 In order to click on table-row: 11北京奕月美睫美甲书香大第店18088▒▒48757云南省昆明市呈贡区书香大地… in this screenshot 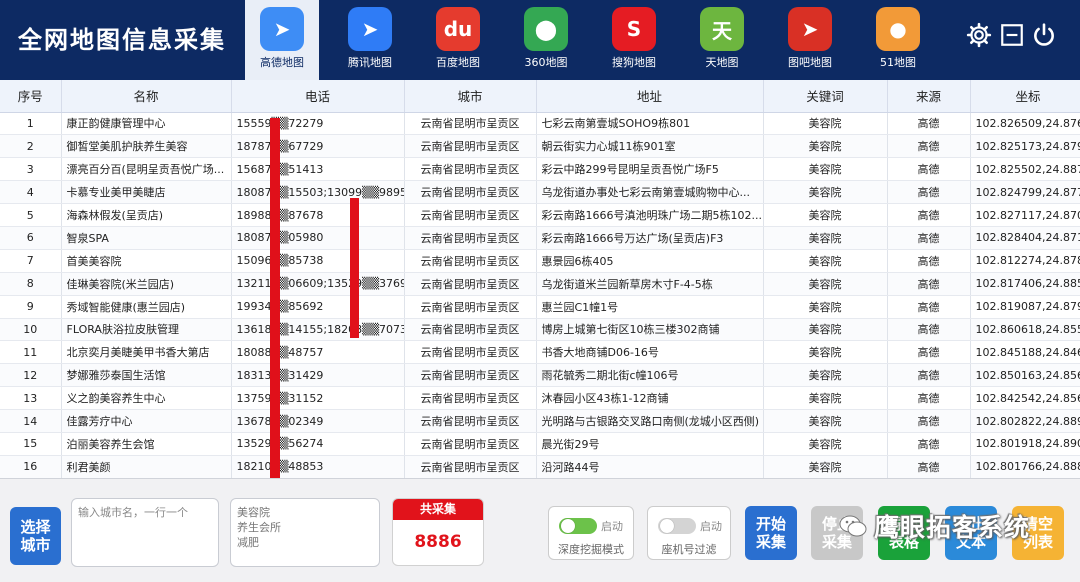, I will do `click(540, 352)`.